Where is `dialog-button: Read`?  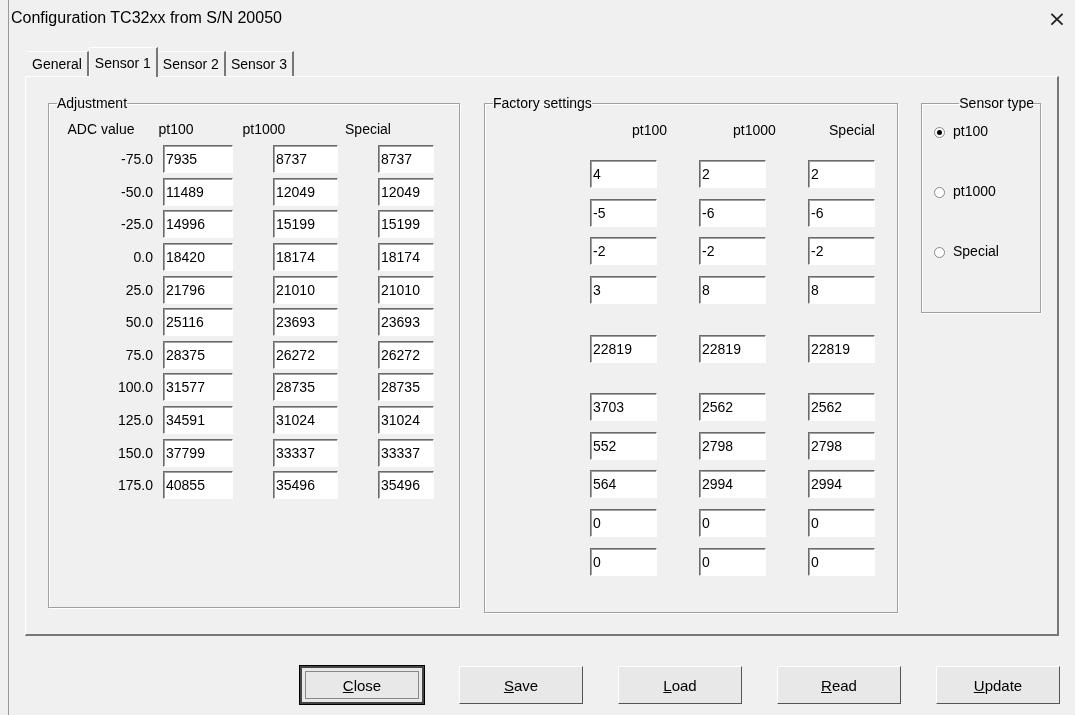
dialog-button: Read is located at coordinates (839, 685).